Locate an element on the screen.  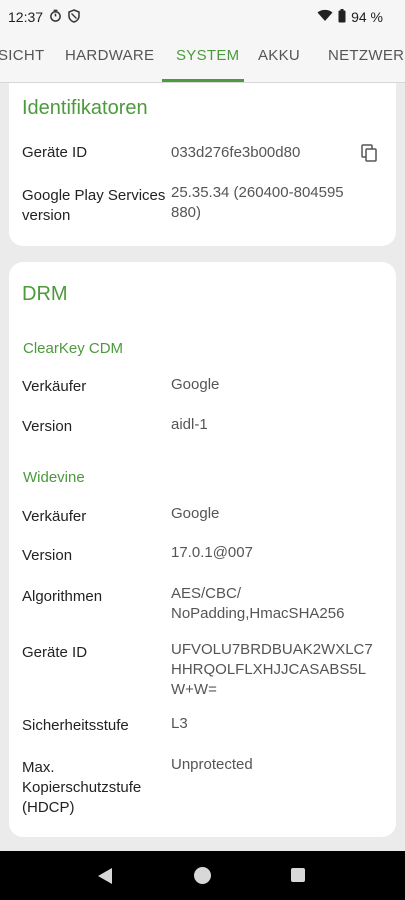
shield-icon is located at coordinates (74, 17).